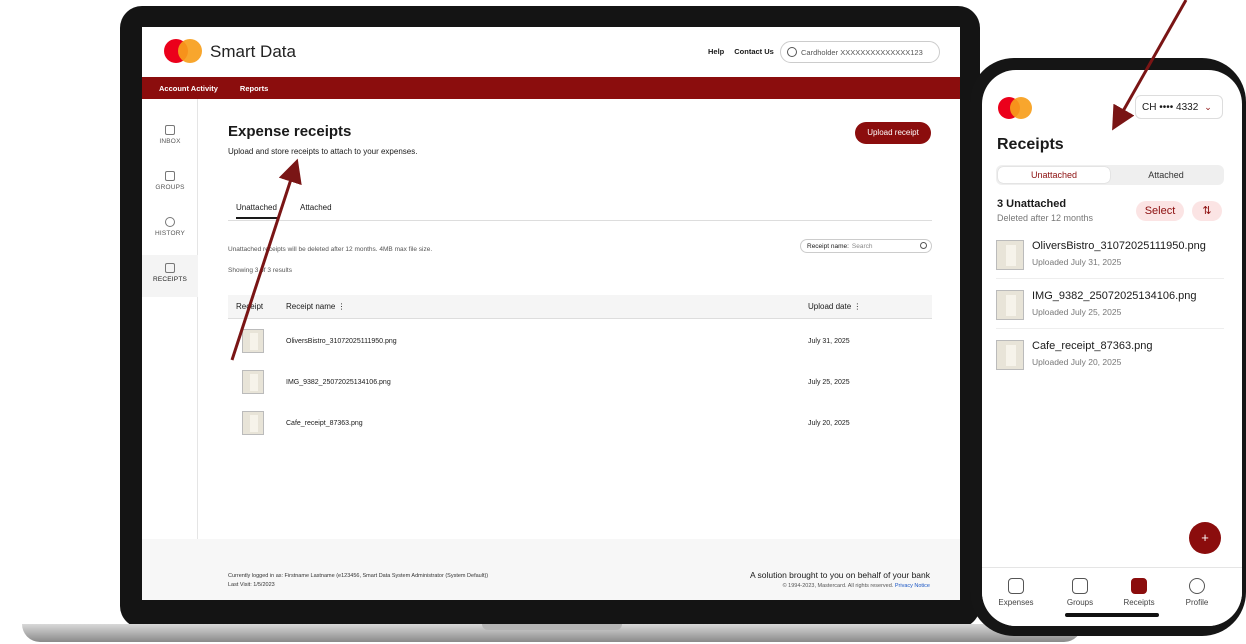 The height and width of the screenshot is (644, 1246). I want to click on profile-icon, so click(1197, 586).